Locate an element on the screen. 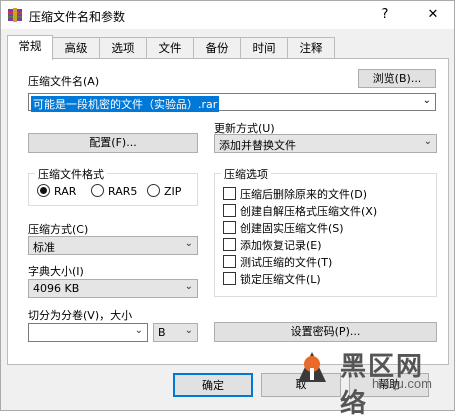 The image size is (455, 420). format-rar5-radio: RAR5 is located at coordinates (114, 191).